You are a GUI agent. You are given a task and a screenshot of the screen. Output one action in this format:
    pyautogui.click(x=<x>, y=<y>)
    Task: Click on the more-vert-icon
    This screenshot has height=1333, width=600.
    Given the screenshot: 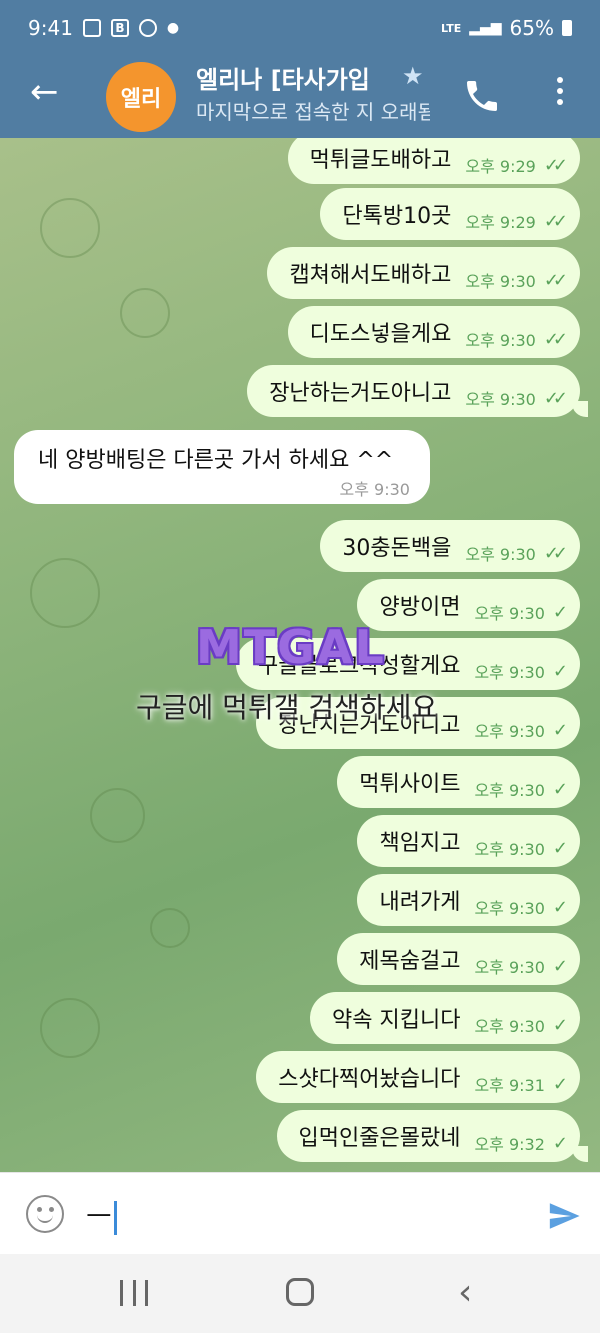 What is the action you would take?
    pyautogui.click(x=560, y=94)
    